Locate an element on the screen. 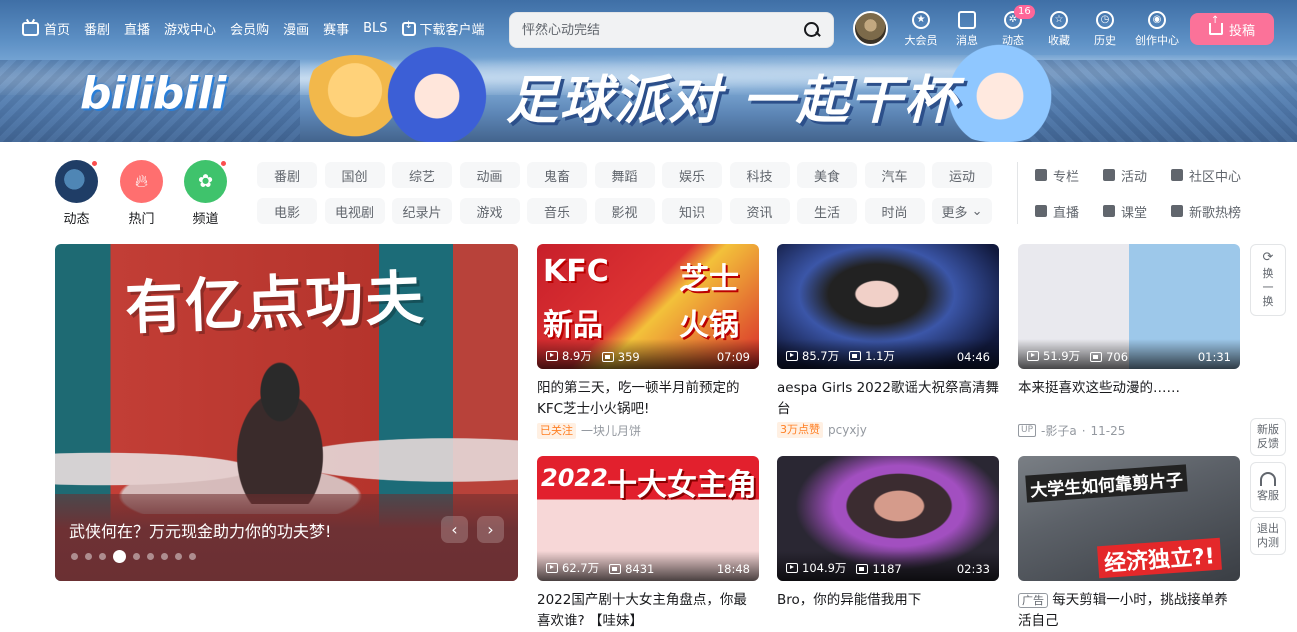 This screenshot has width=1297, height=632. link-live: 直播 is located at coordinates (1069, 211).